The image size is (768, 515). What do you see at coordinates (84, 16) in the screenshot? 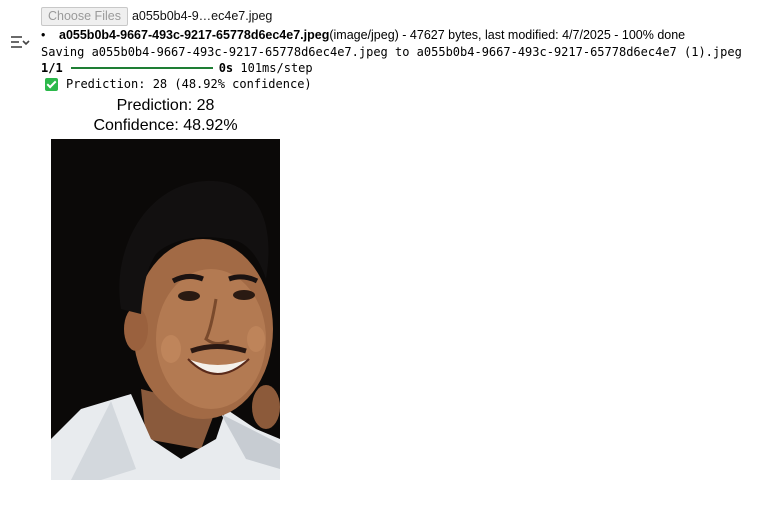
I see `choose-files-button: Choose Files` at bounding box center [84, 16].